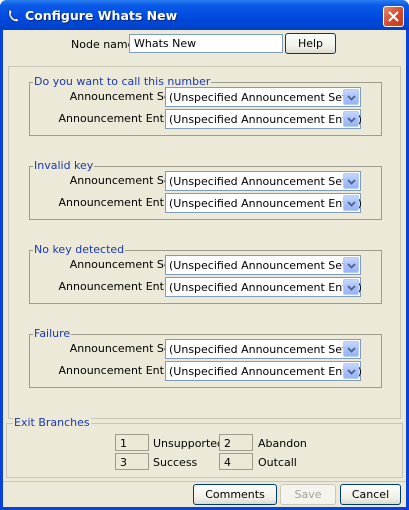 The image size is (409, 510). Describe the element at coordinates (52, 422) in the screenshot. I see `exit-branches-title: Exit Branches` at that location.